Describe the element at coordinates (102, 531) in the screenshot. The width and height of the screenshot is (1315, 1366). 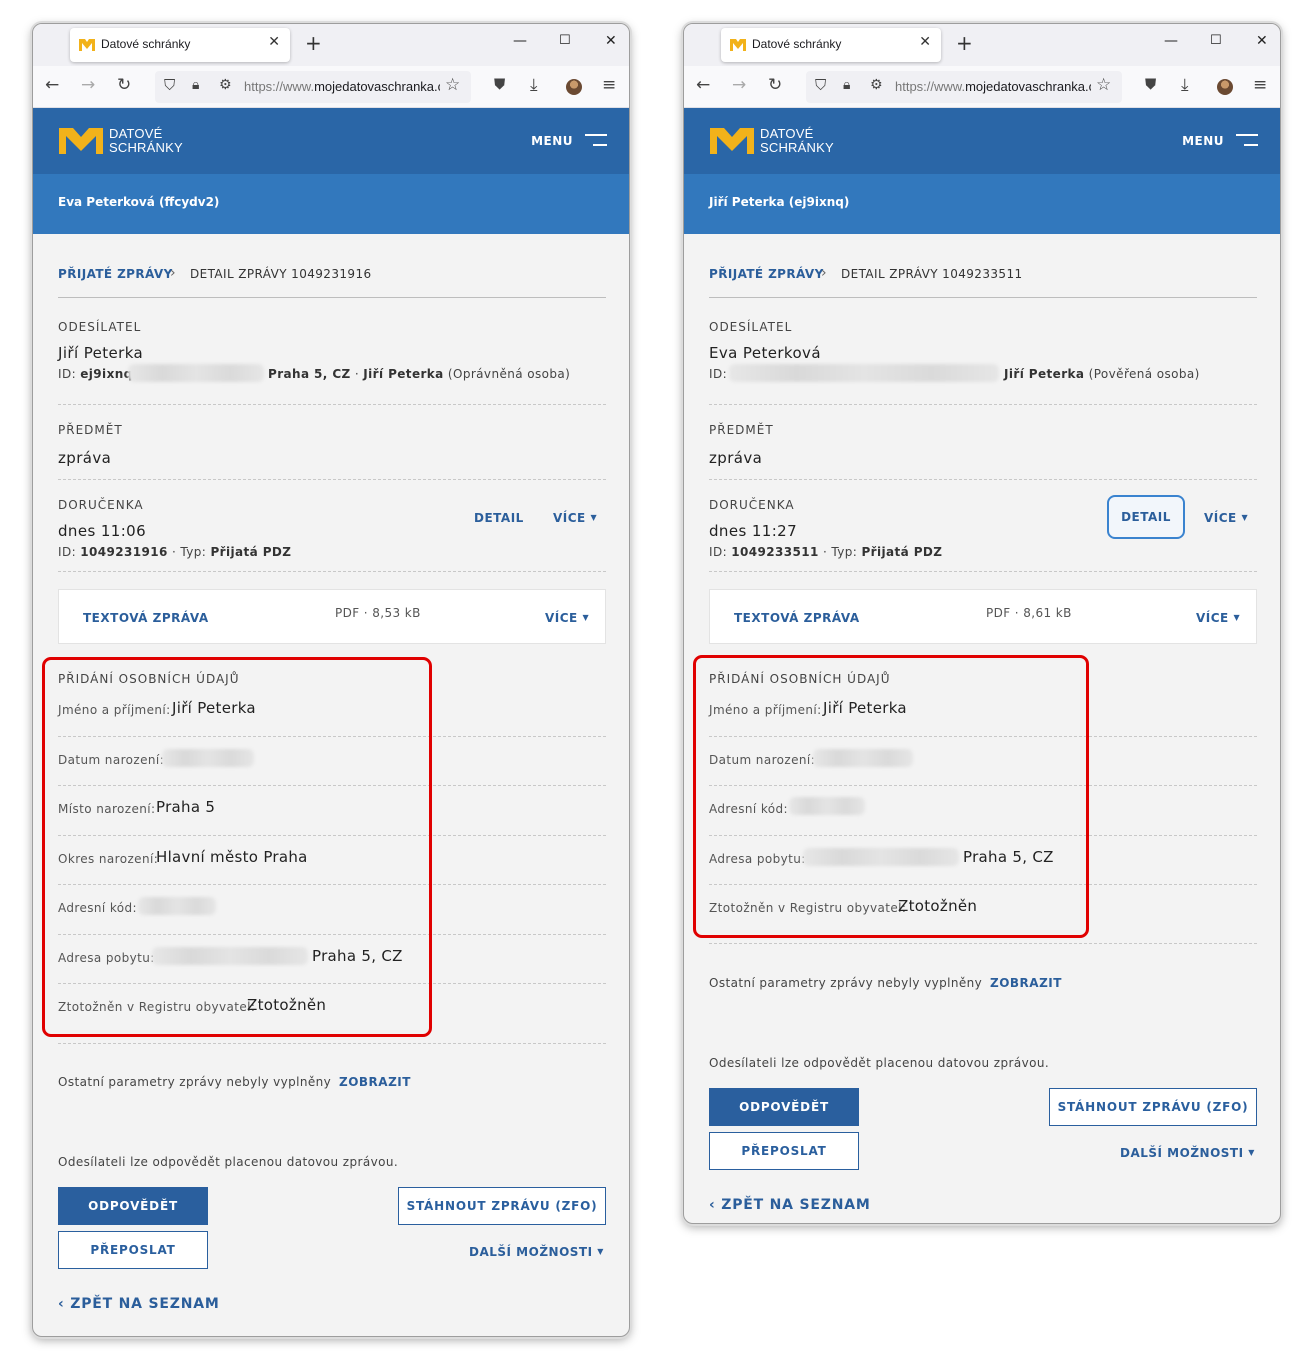
I see `receipt-time: dnes 11:06` at that location.